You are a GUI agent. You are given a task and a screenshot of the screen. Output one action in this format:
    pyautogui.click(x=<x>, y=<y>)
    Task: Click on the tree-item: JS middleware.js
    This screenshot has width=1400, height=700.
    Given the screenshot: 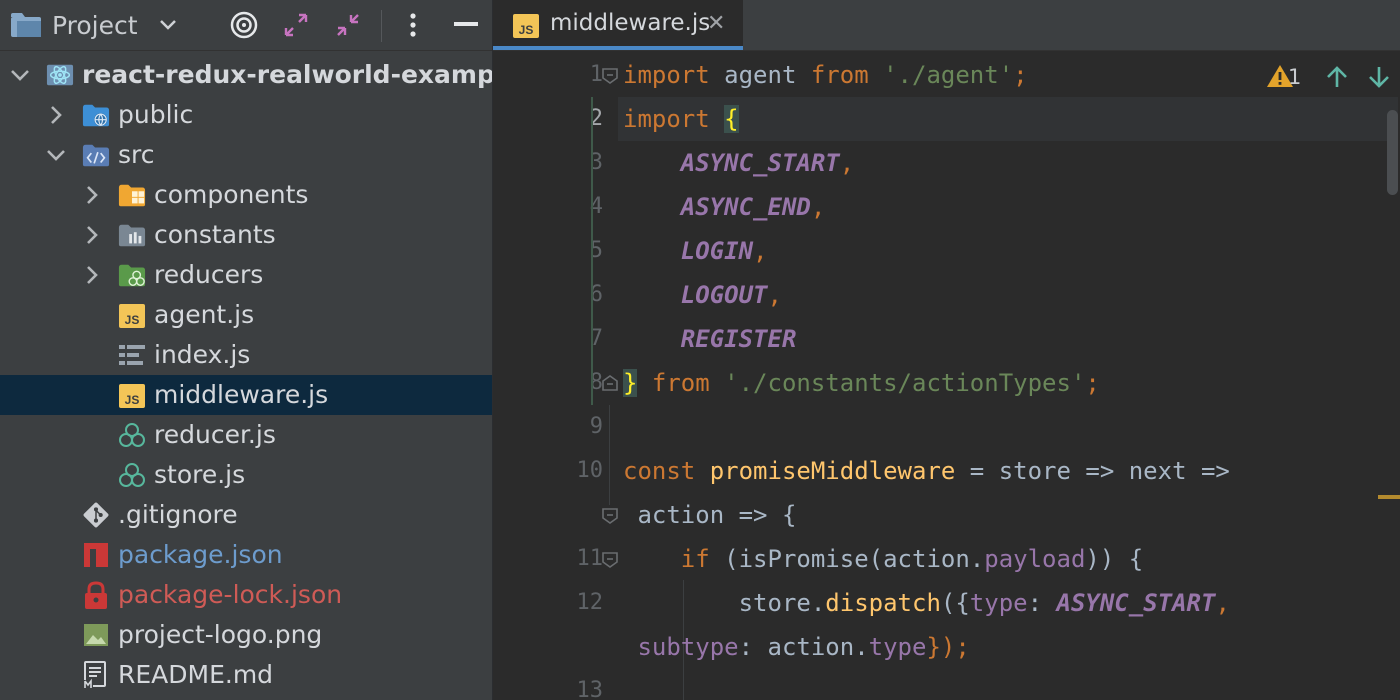 What is the action you would take?
    pyautogui.click(x=246, y=395)
    